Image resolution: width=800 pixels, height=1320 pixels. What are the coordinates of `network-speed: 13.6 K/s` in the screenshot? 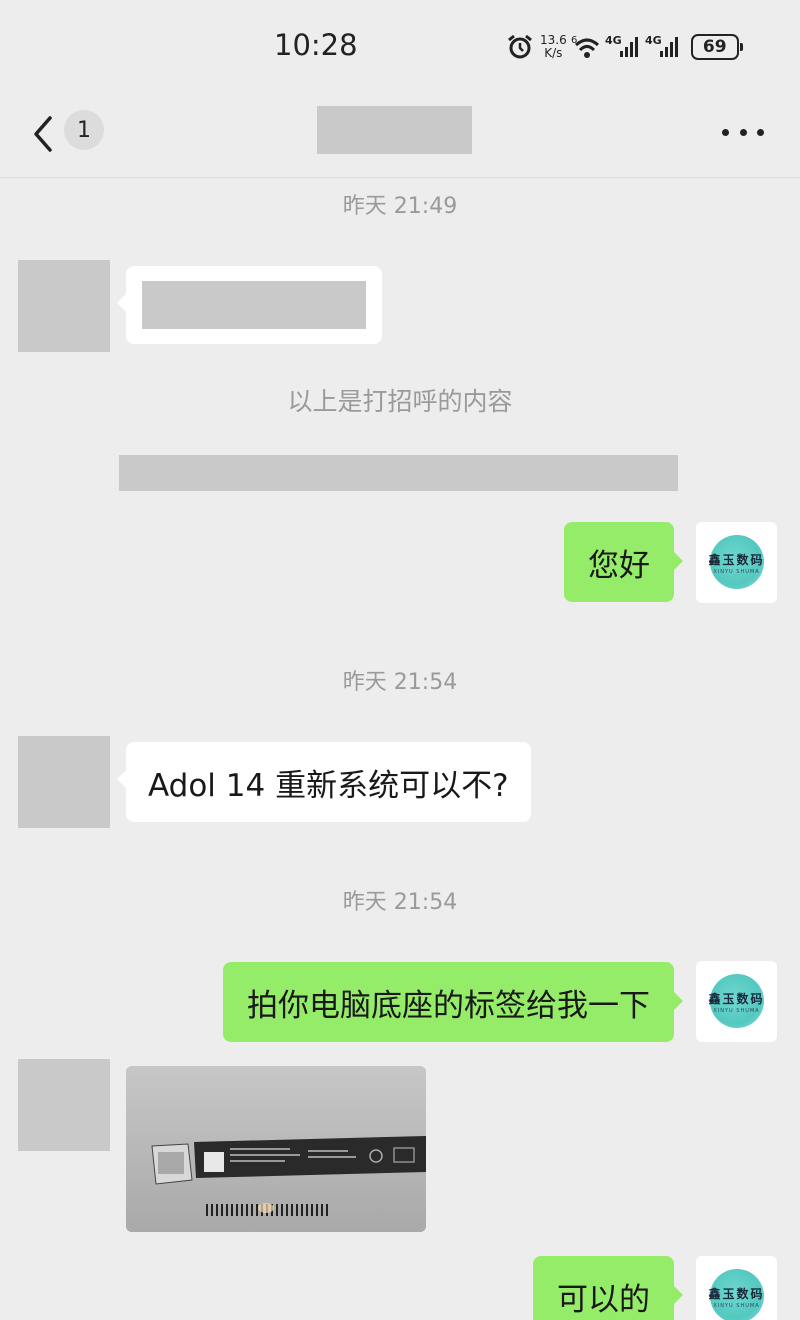 It's located at (553, 47).